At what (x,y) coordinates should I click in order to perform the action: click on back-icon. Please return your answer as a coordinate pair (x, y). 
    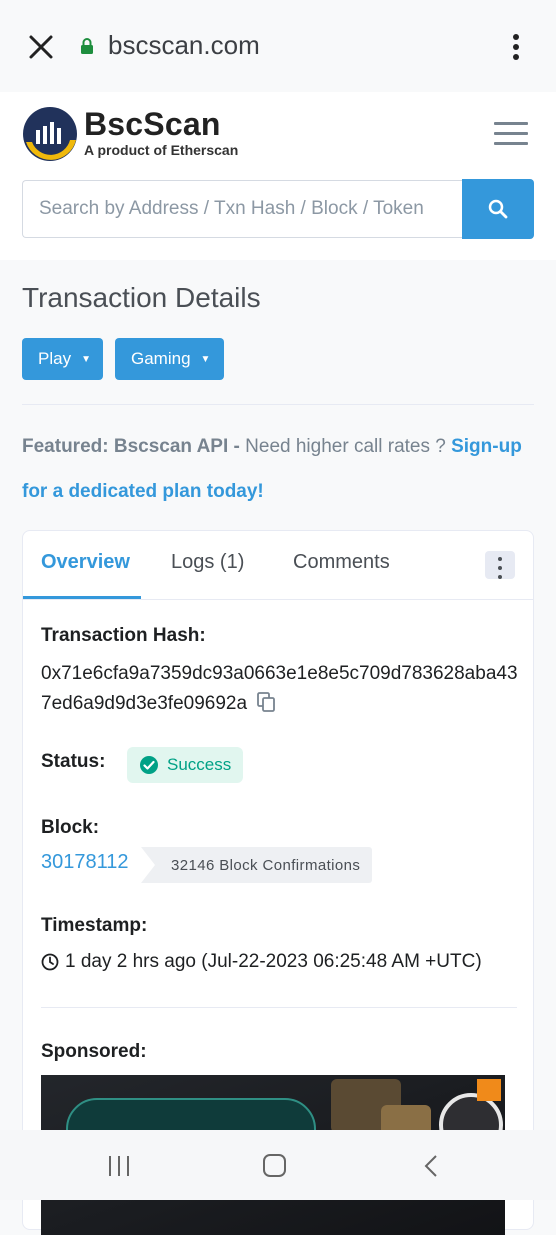
    Looking at the image, I should click on (432, 1166).